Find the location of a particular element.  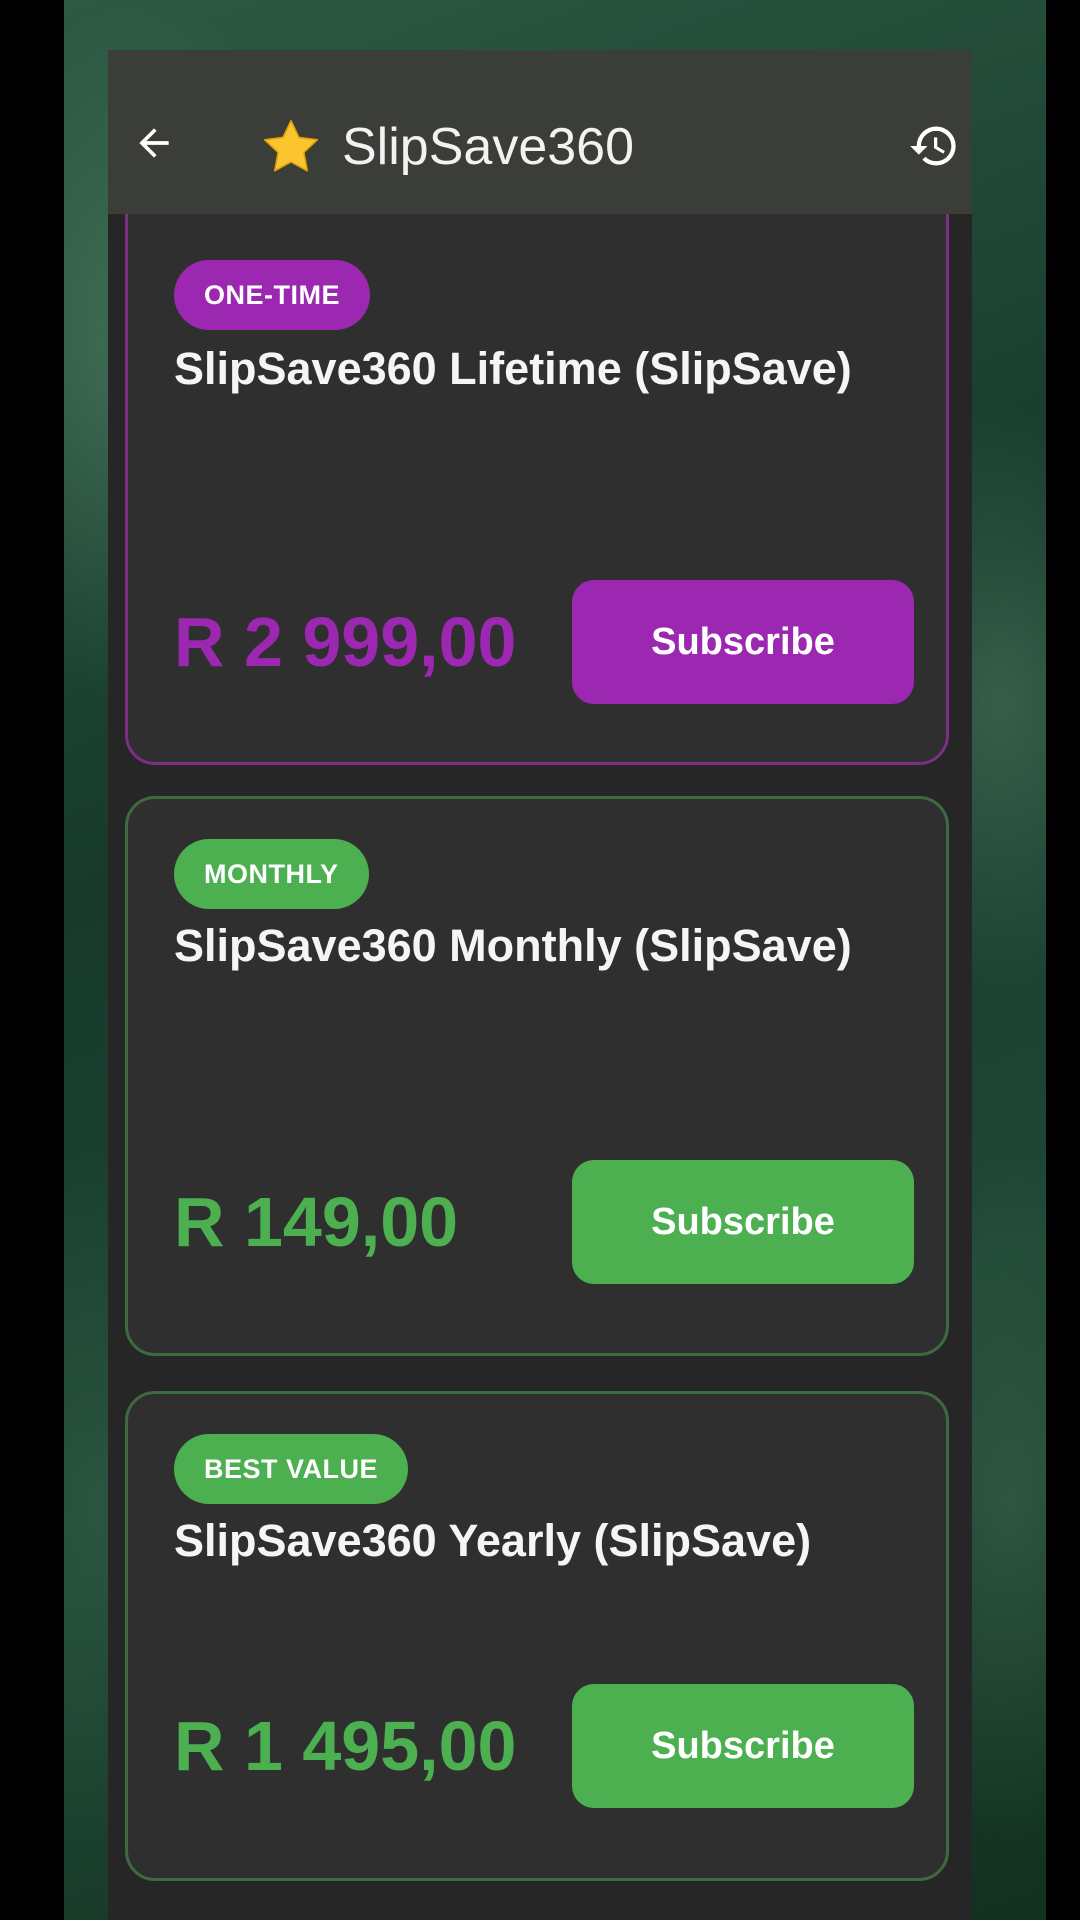

plan-name: SlipSave360 Yearly (SlipSave) is located at coordinates (493, 1540).